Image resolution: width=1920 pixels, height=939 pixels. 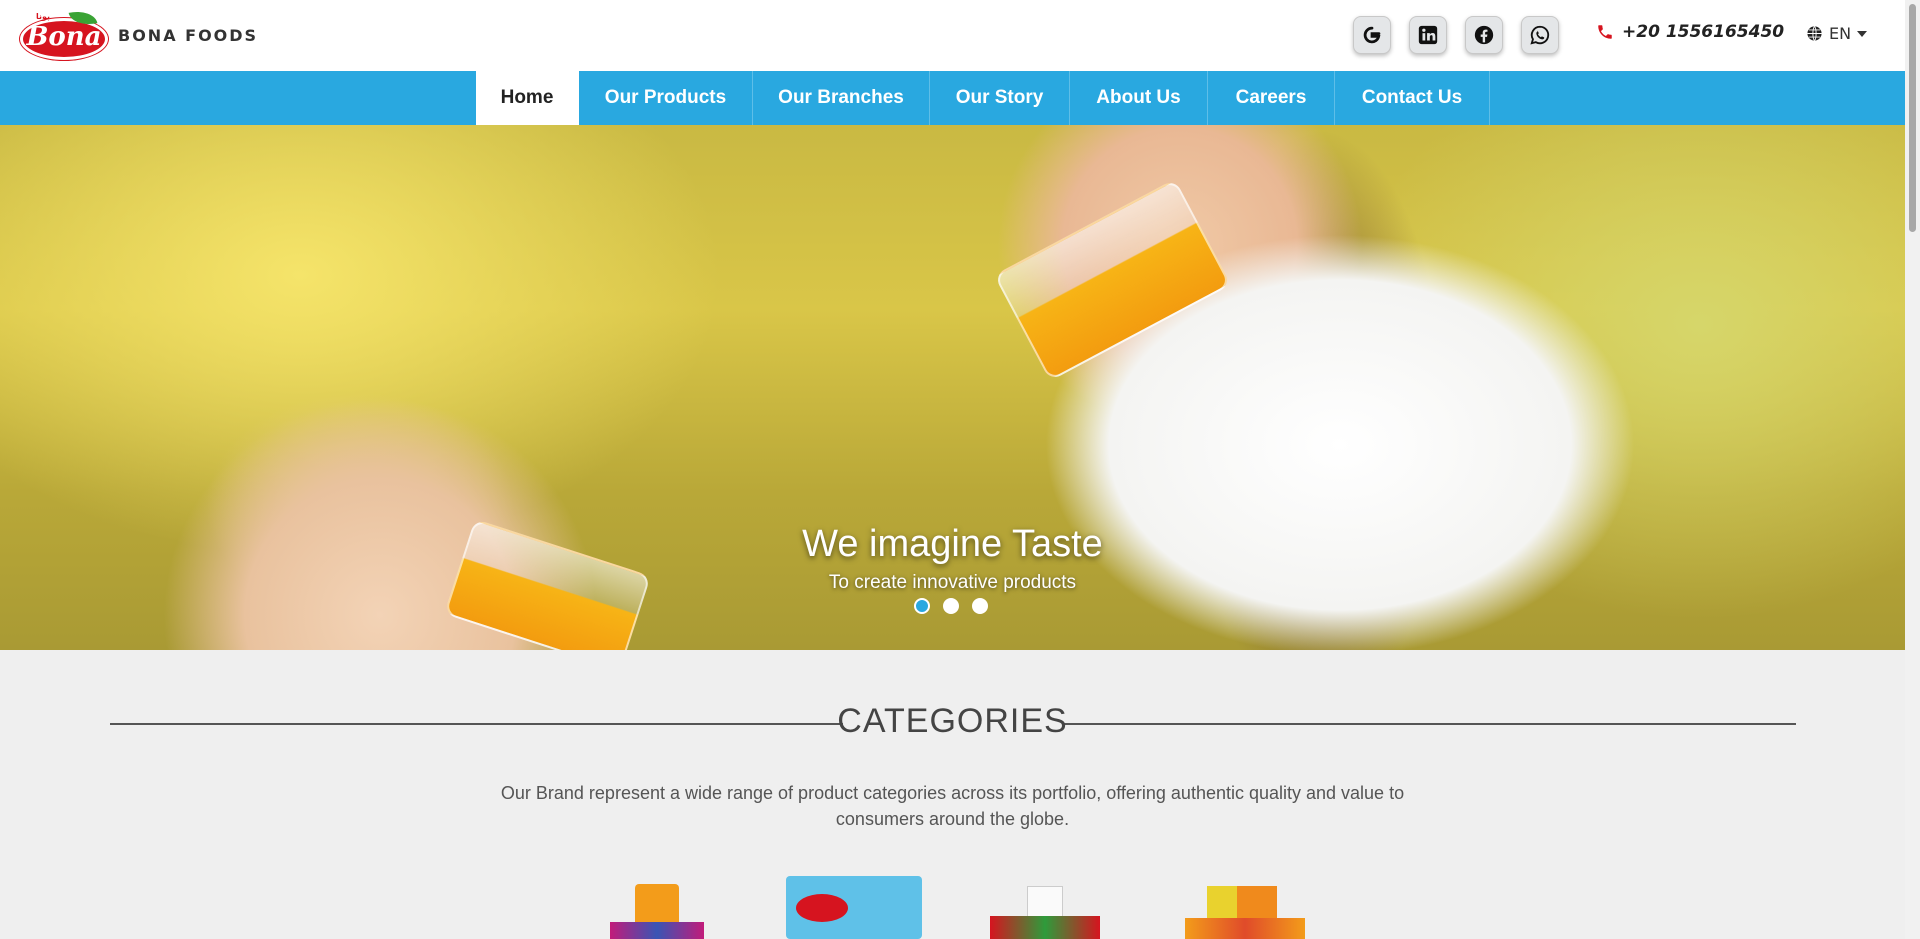 I want to click on language-selector: EN, so click(x=1837, y=33).